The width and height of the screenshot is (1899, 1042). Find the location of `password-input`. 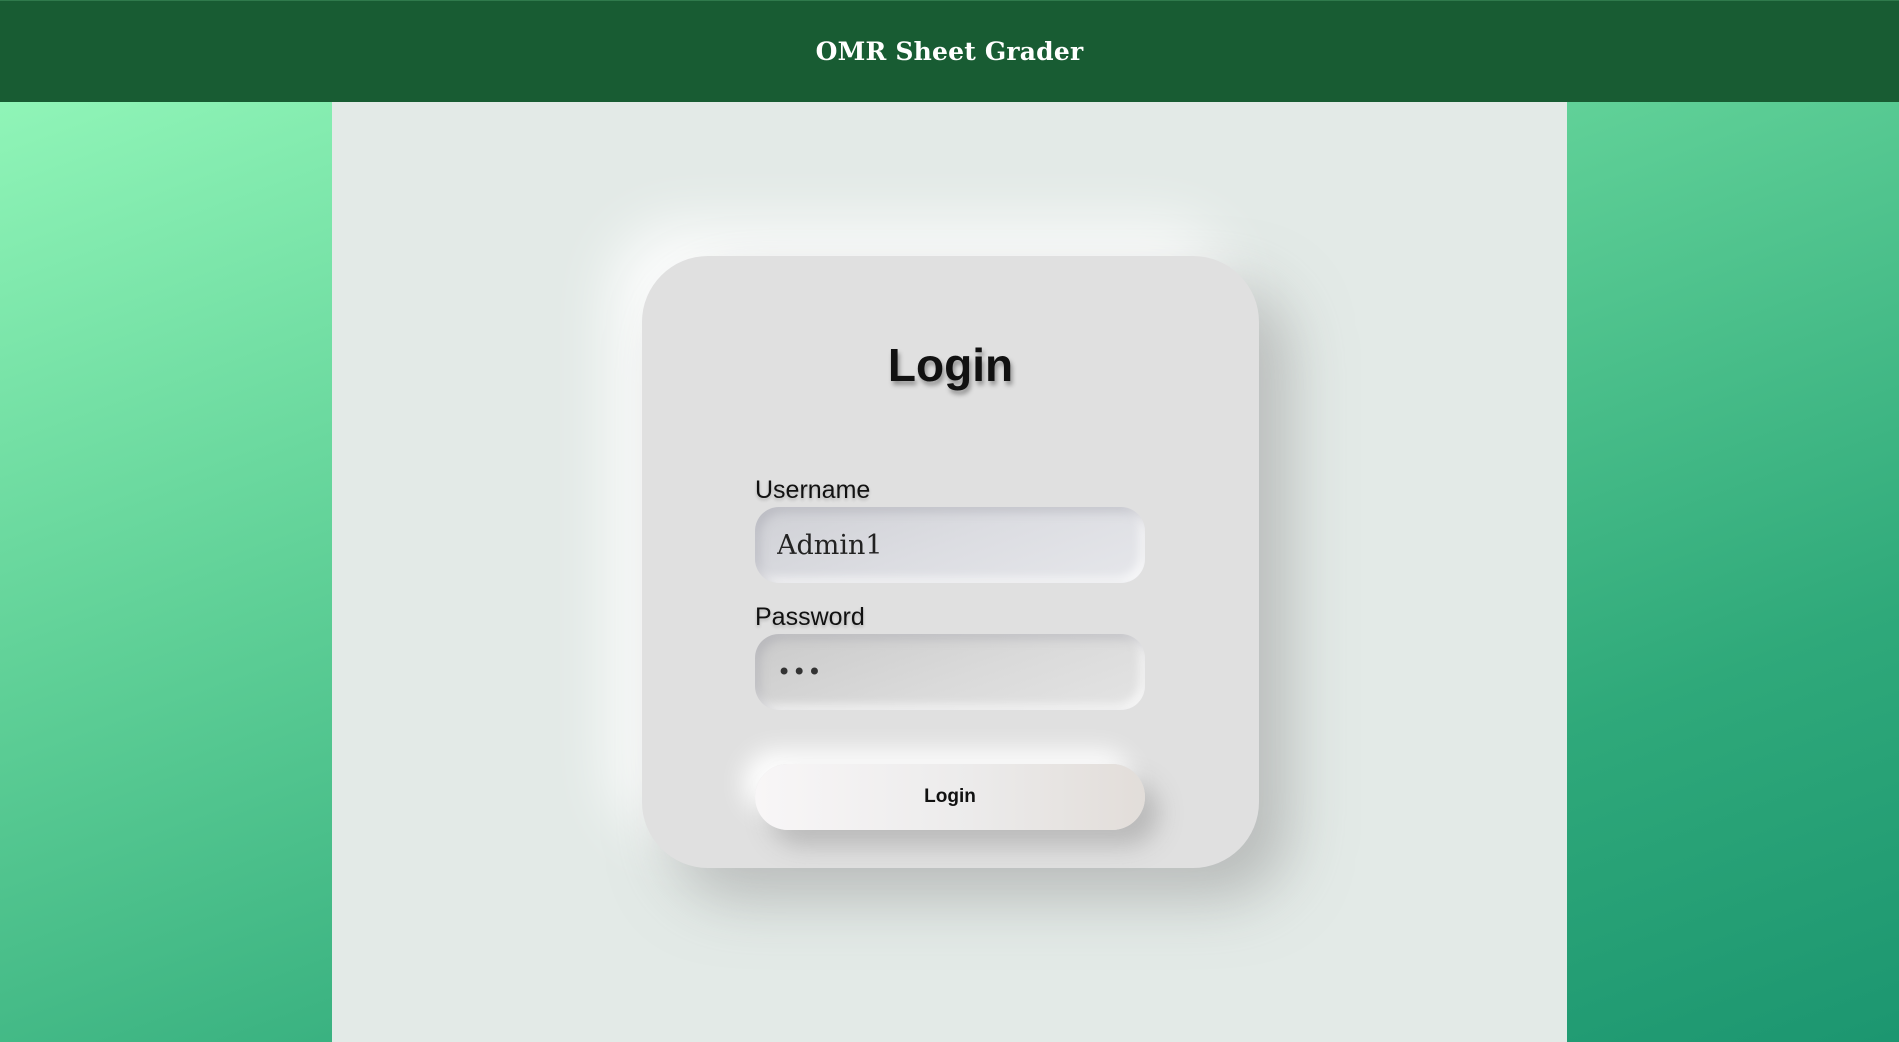

password-input is located at coordinates (950, 672).